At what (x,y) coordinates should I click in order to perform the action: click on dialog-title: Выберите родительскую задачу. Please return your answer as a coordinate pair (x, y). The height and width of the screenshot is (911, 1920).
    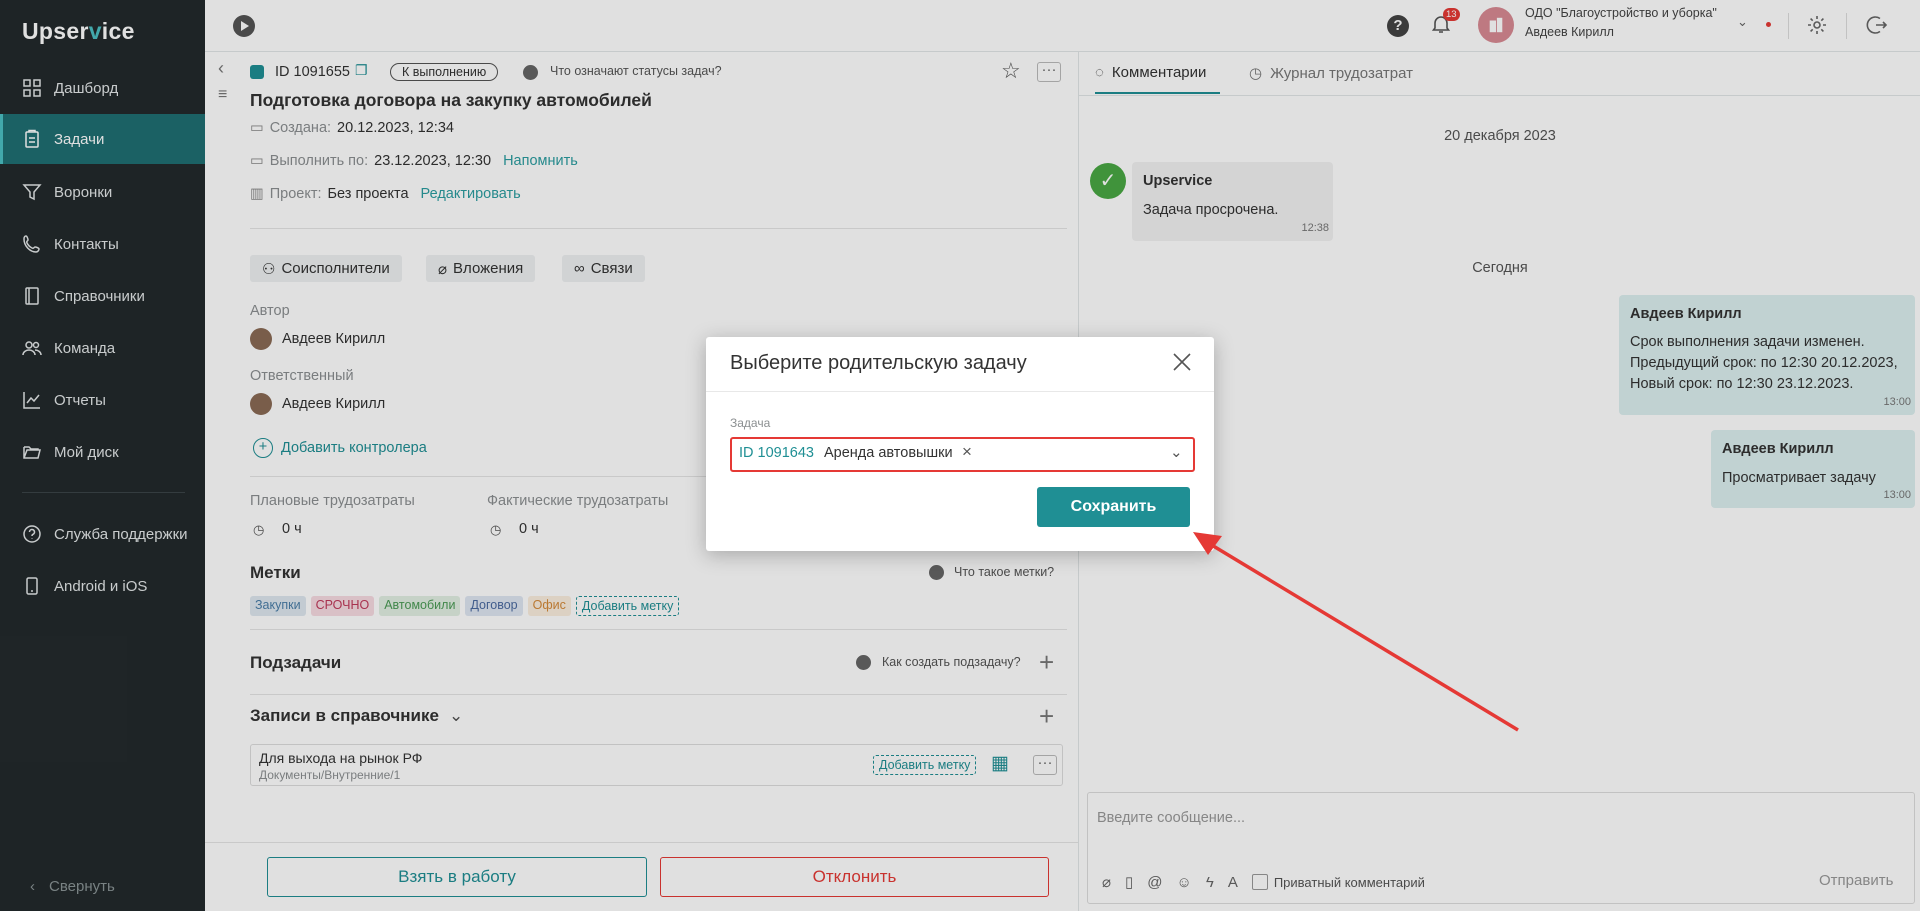
    Looking at the image, I should click on (878, 363).